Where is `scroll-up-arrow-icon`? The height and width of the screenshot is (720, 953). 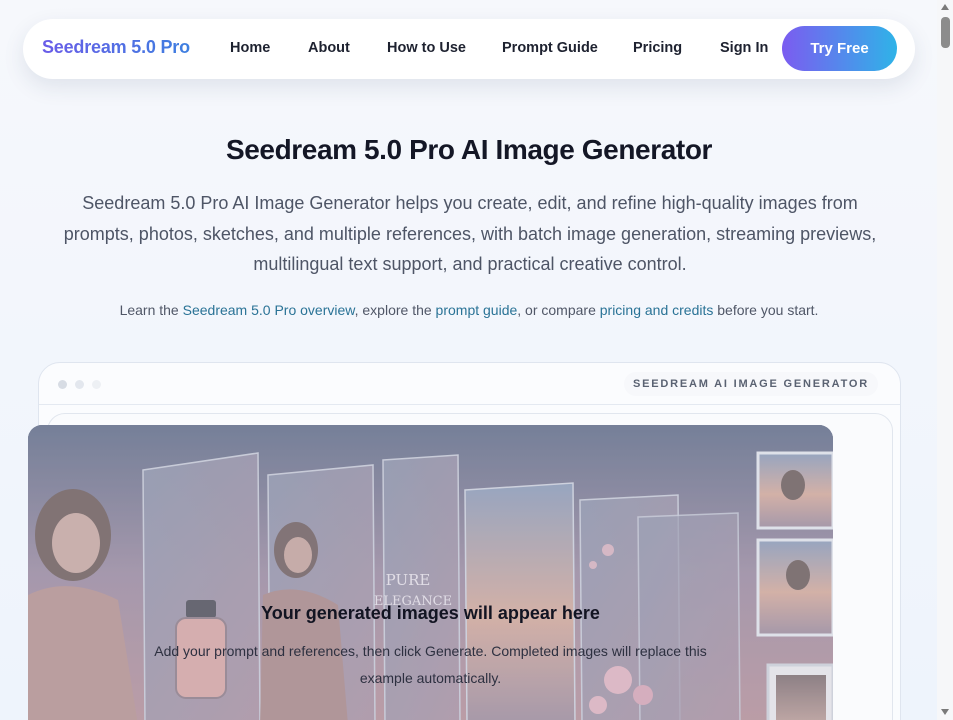
scroll-up-arrow-icon is located at coordinates (945, 7).